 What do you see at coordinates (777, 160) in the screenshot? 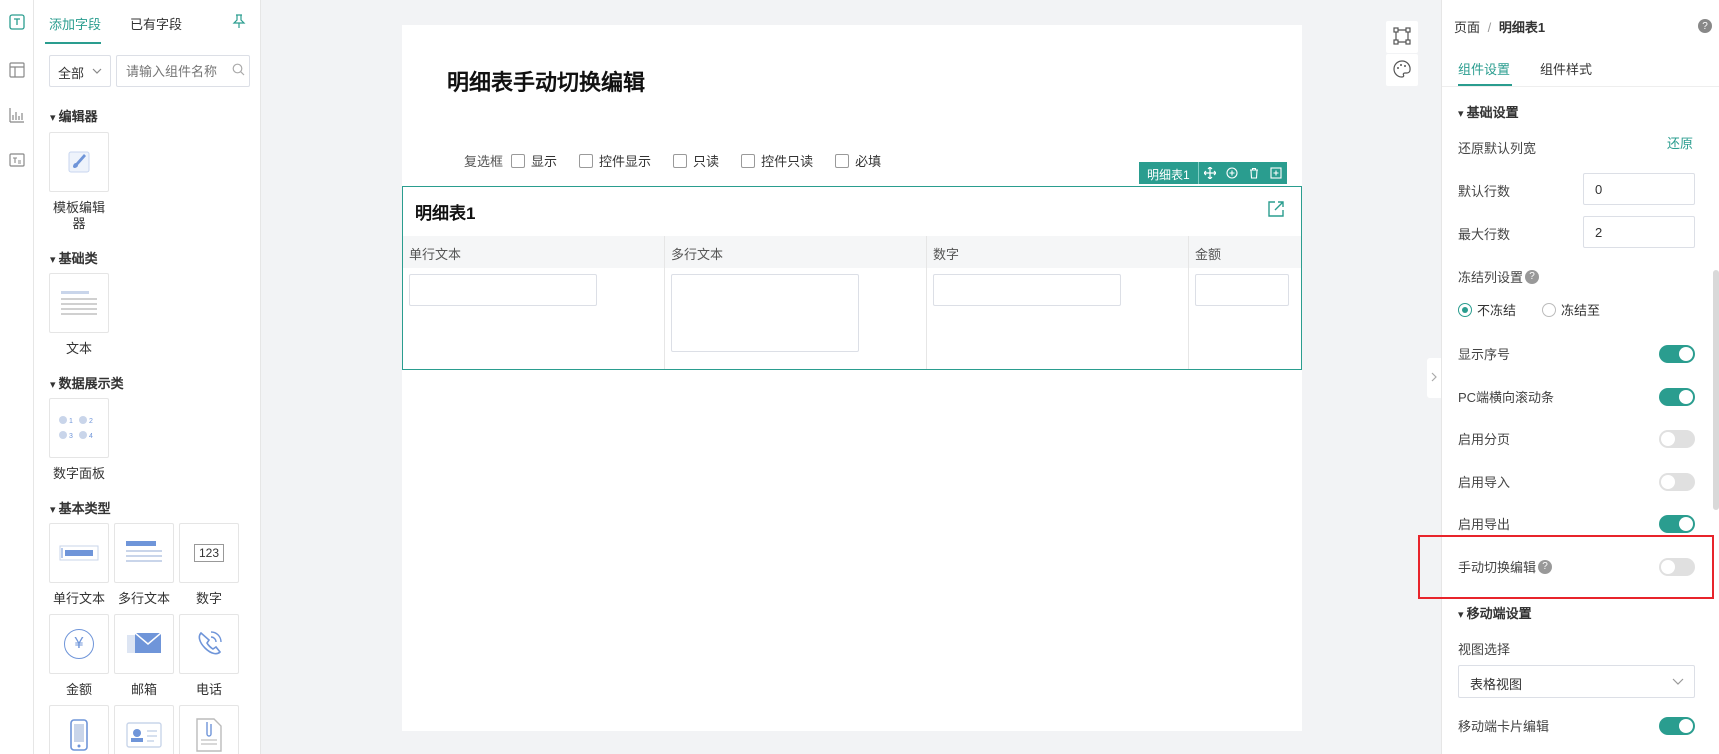
I see `checkbox-control-readonly: 控件只读` at bounding box center [777, 160].